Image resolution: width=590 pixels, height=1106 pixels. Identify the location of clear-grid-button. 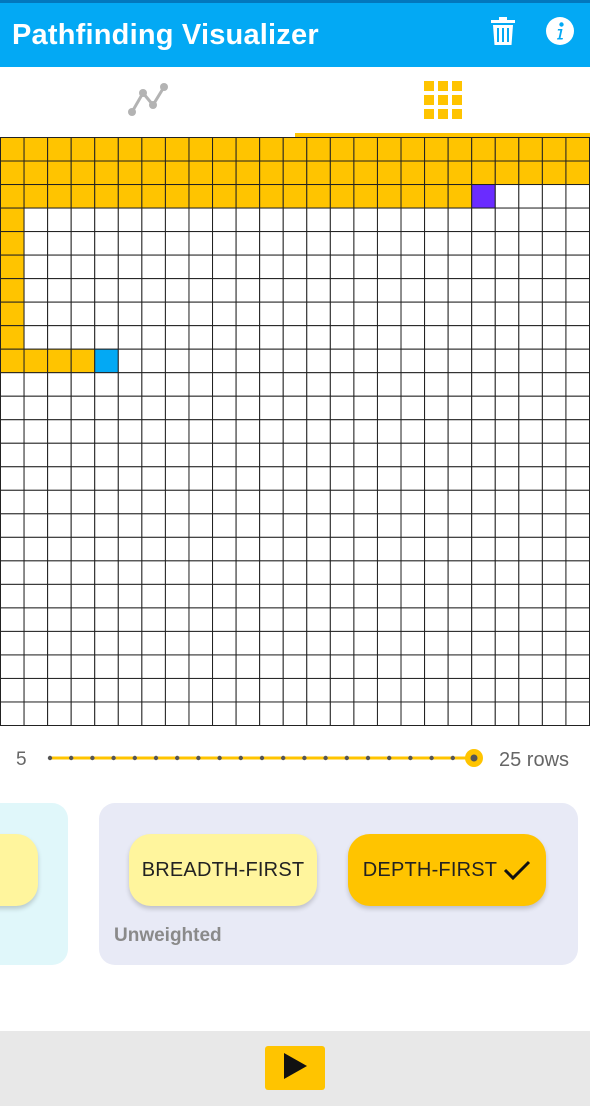
(503, 33).